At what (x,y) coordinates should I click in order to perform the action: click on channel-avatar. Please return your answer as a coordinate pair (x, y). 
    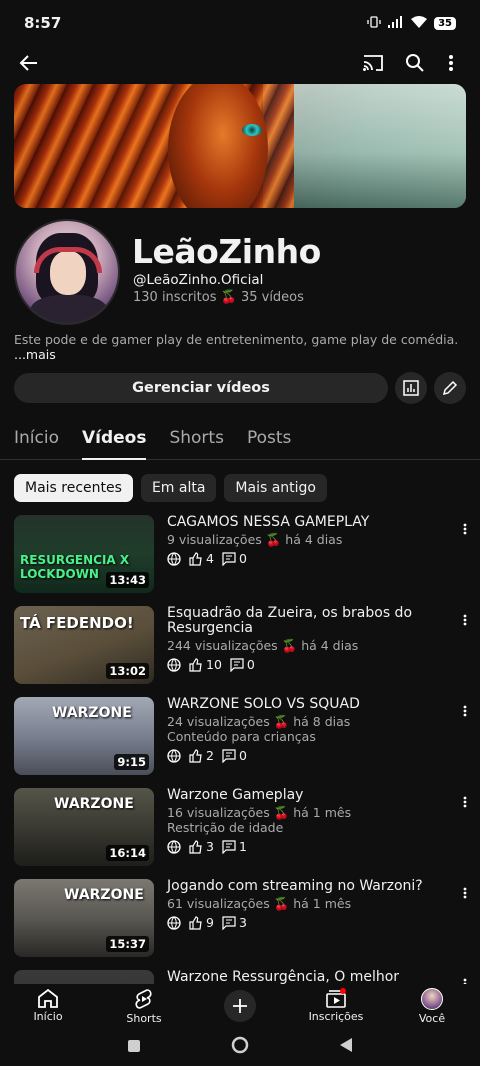
    Looking at the image, I should click on (67, 272).